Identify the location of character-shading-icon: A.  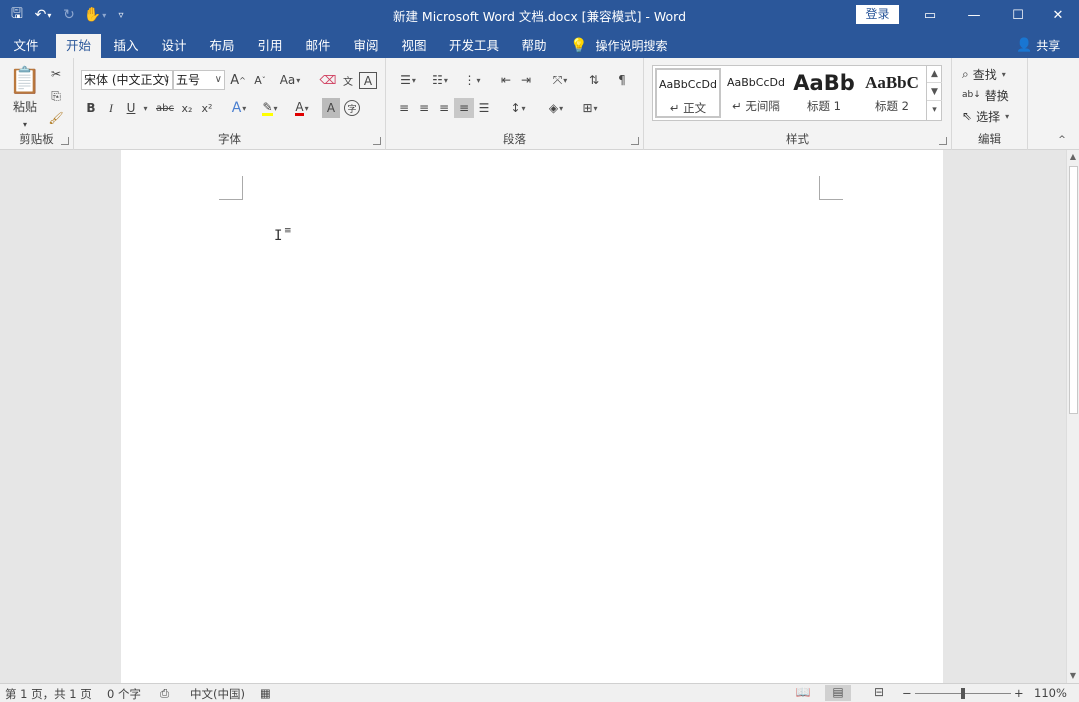
(331, 108).